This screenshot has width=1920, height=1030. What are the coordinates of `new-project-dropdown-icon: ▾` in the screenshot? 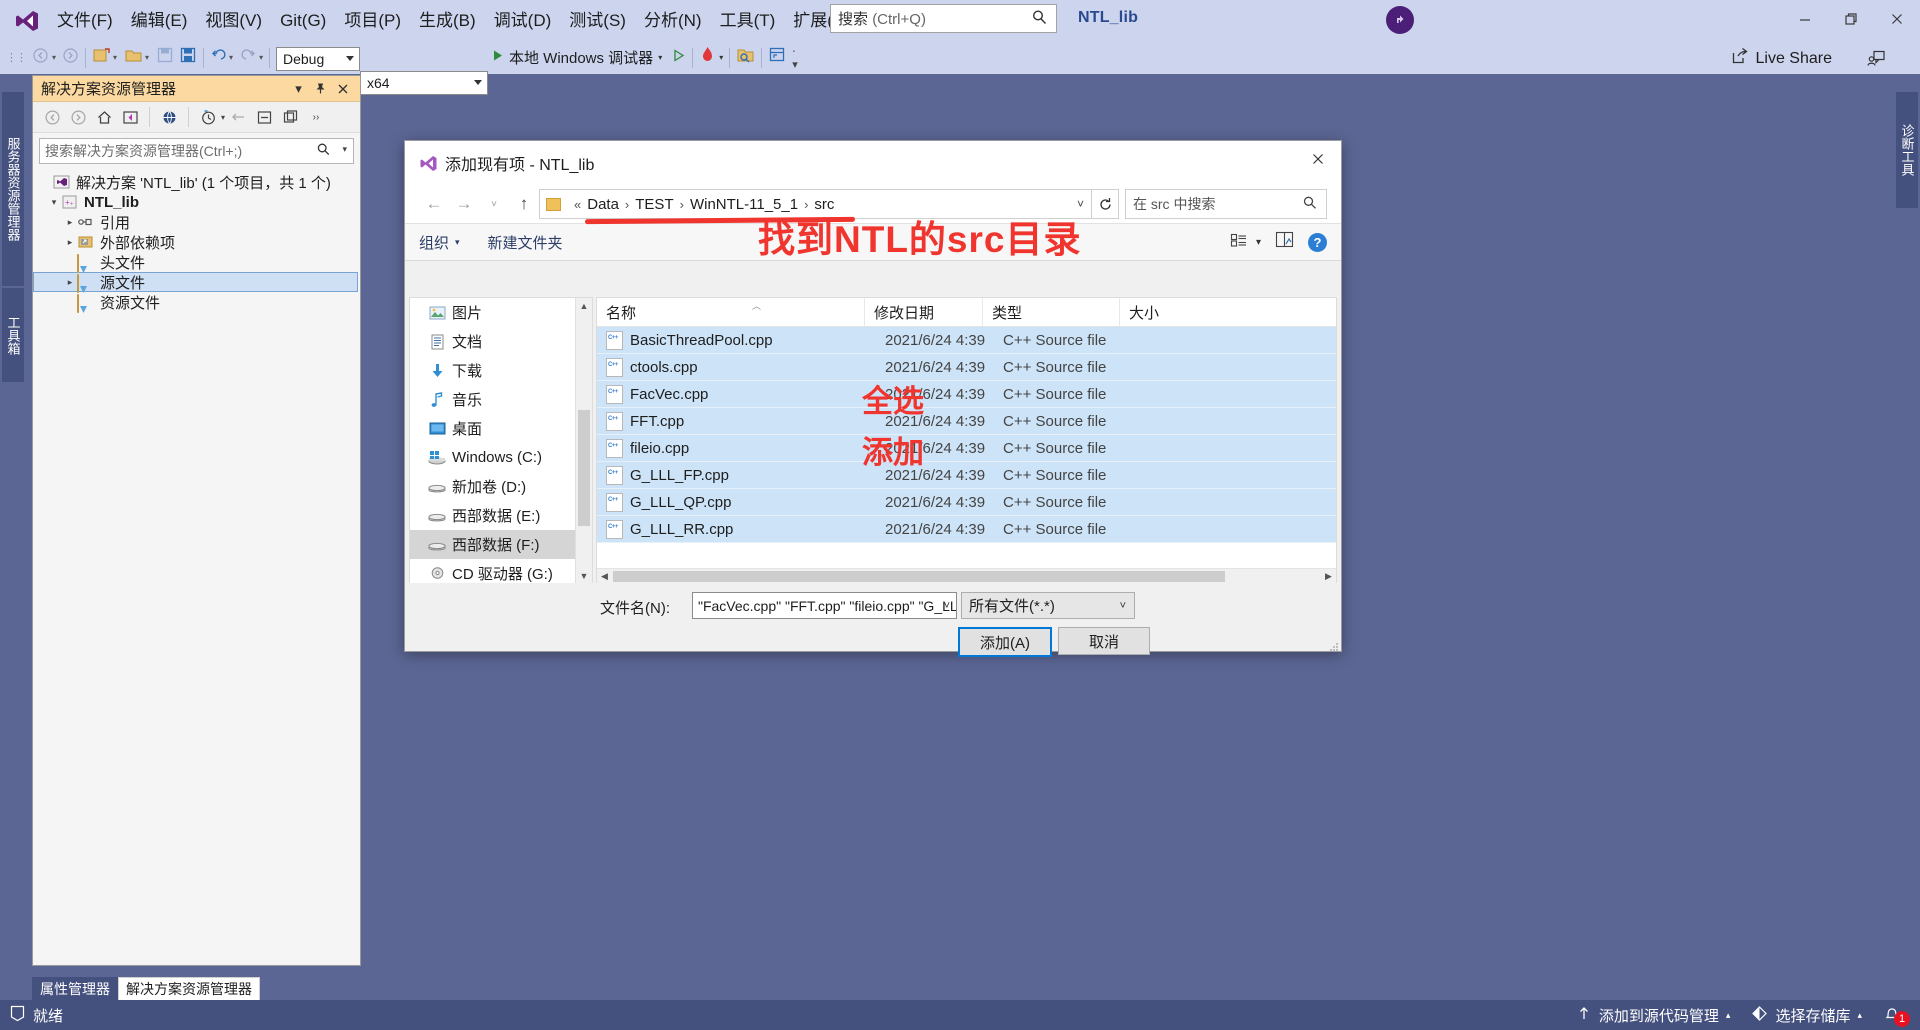 It's located at (115, 57).